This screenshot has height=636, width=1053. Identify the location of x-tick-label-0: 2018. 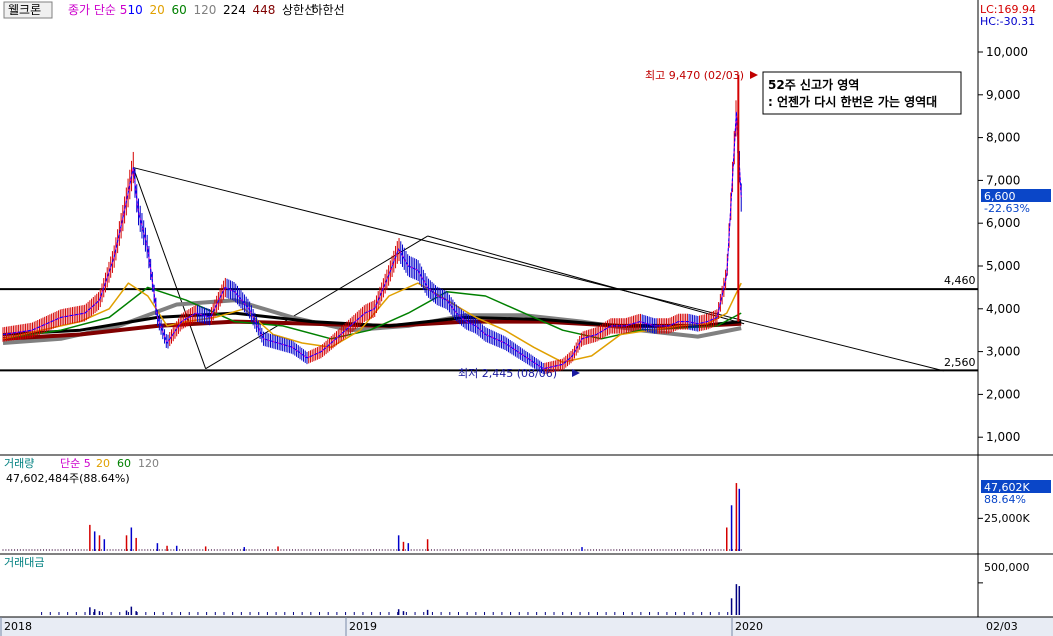
(18, 626).